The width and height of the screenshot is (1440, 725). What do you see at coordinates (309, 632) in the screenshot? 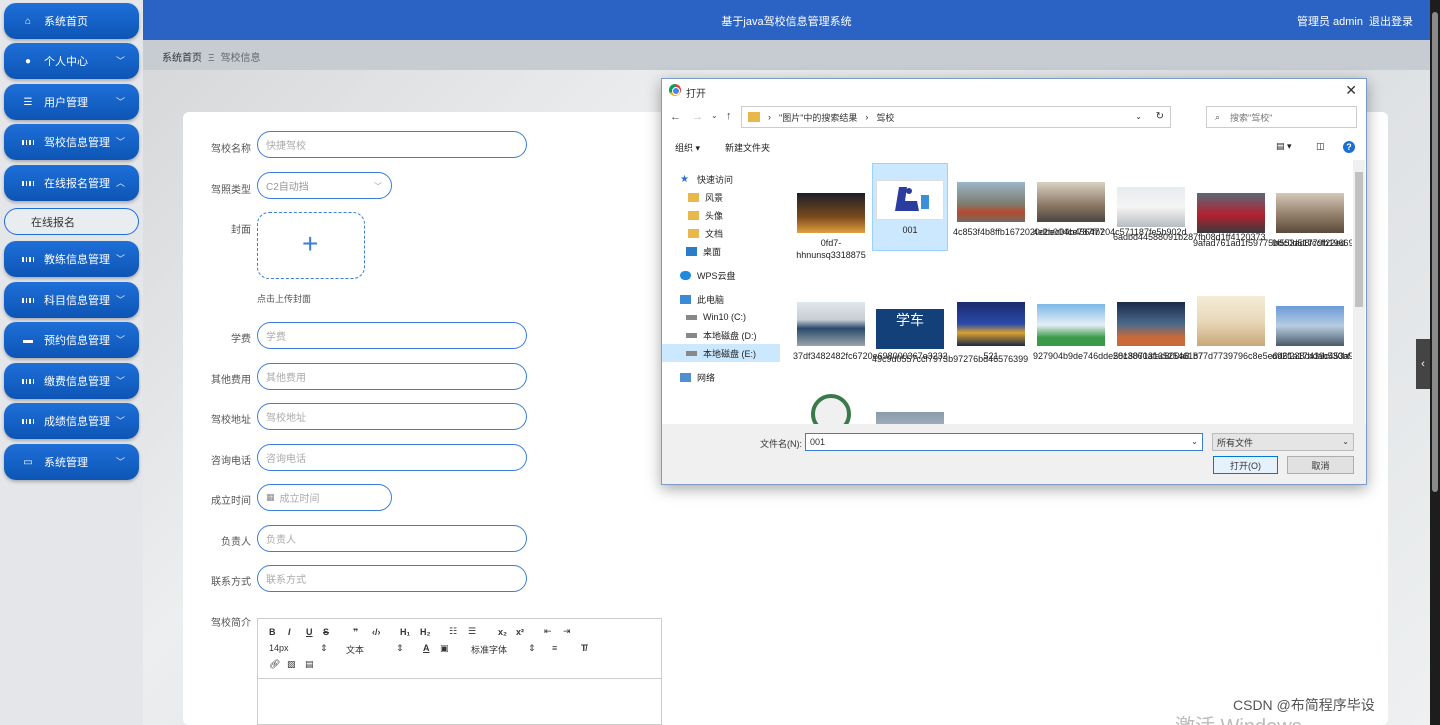
I see `underline-icon: U` at bounding box center [309, 632].